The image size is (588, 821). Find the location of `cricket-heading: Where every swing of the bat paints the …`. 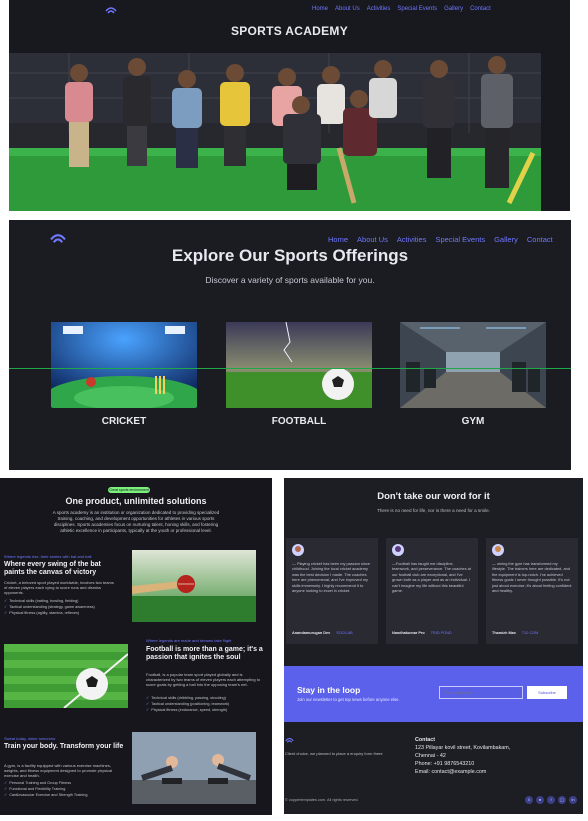

cricket-heading: Where every swing of the bat paints the … is located at coordinates (52, 568).